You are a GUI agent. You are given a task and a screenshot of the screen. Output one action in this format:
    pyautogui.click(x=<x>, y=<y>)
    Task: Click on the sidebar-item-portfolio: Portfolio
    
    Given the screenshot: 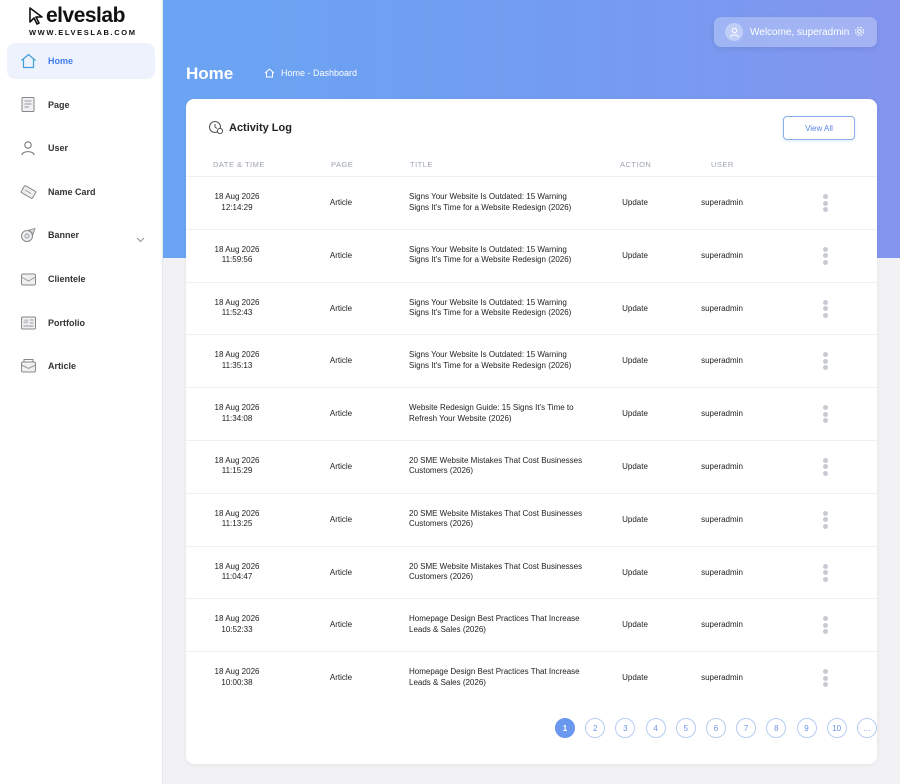 What is the action you would take?
    pyautogui.click(x=81, y=323)
    